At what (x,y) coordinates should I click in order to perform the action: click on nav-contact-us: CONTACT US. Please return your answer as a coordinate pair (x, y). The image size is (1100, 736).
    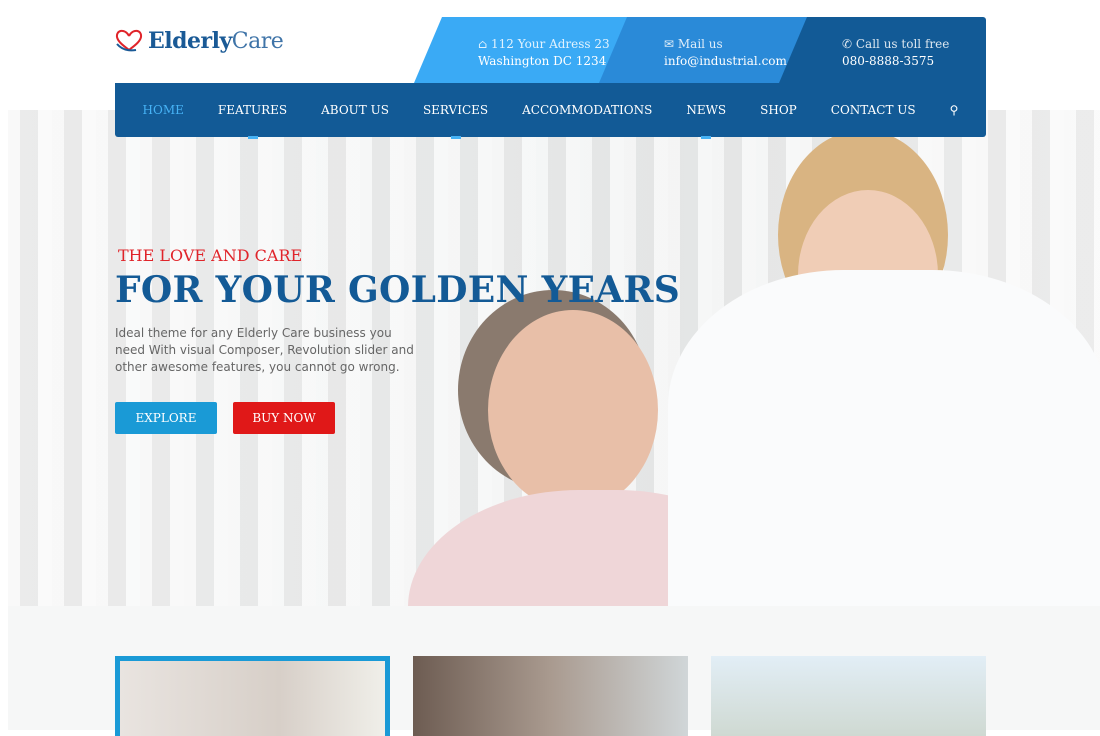
    Looking at the image, I should click on (873, 110).